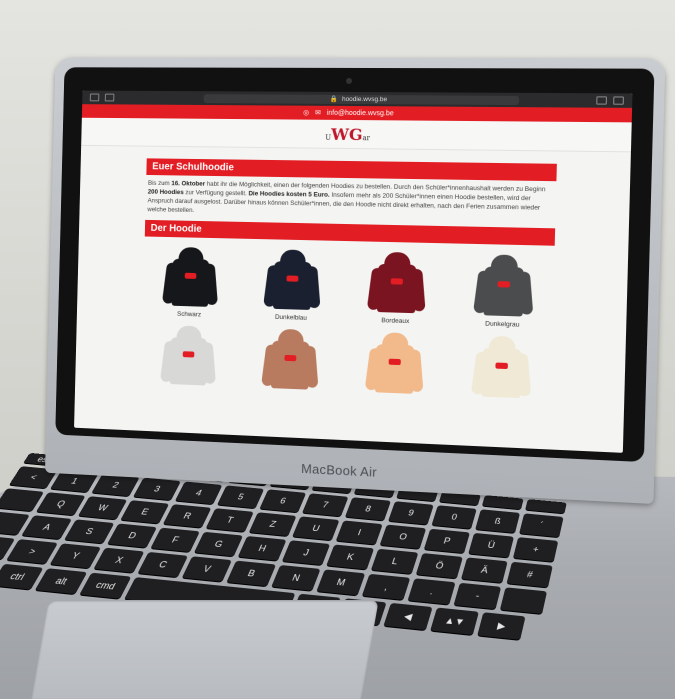 The height and width of the screenshot is (699, 675). Describe the element at coordinates (218, 544) in the screenshot. I see `keyboard-key: G` at that location.